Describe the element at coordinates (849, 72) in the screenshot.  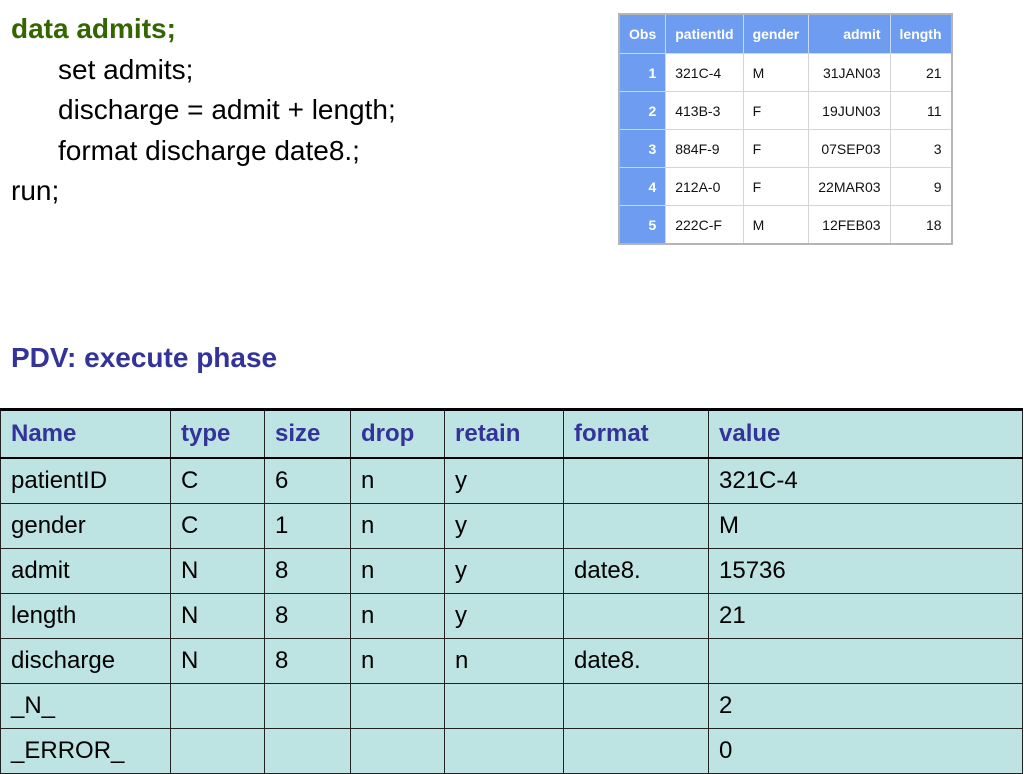
I see `admit-cell: 31JAN03` at that location.